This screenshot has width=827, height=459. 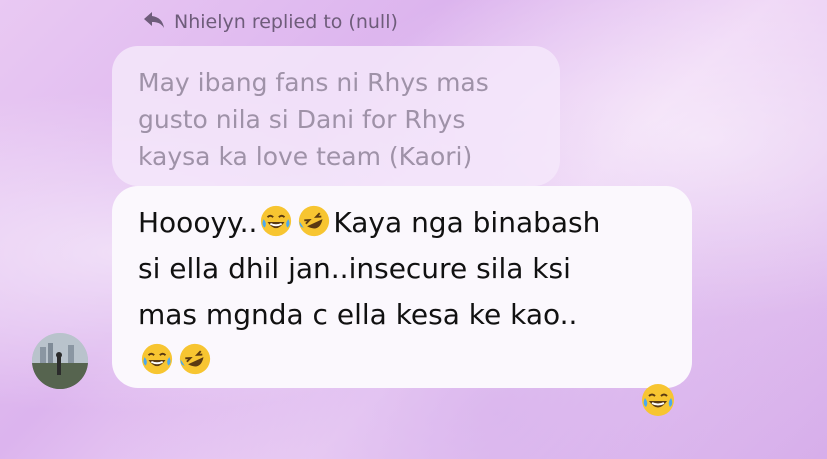 What do you see at coordinates (286, 22) in the screenshot?
I see `reply-header-text: Nhielyn replied to (null)` at bounding box center [286, 22].